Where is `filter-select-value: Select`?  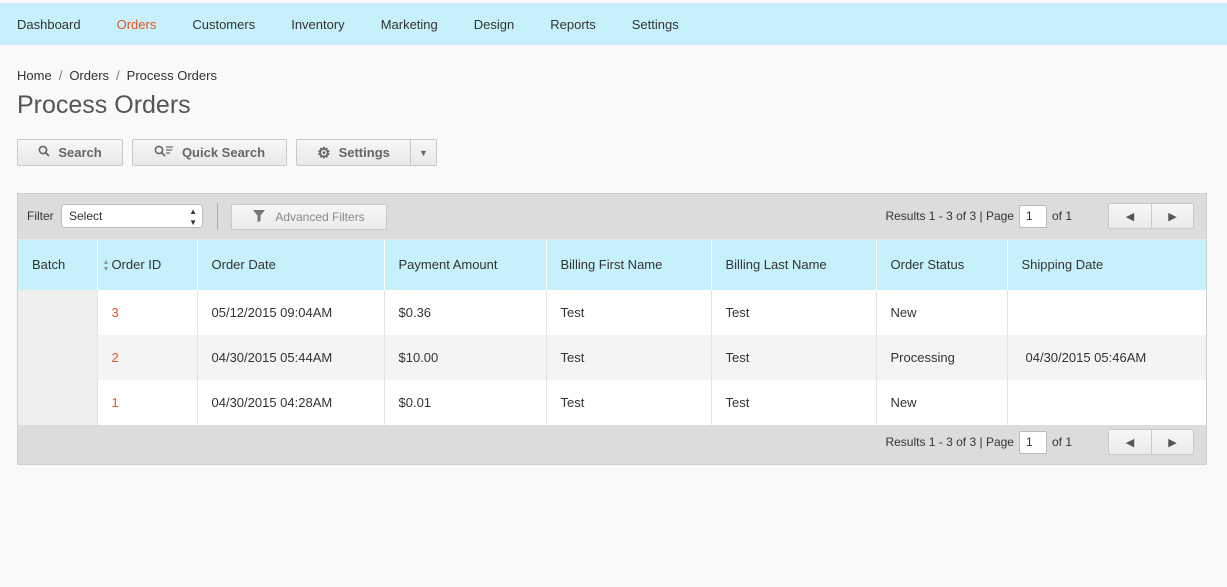 filter-select-value: Select is located at coordinates (86, 216).